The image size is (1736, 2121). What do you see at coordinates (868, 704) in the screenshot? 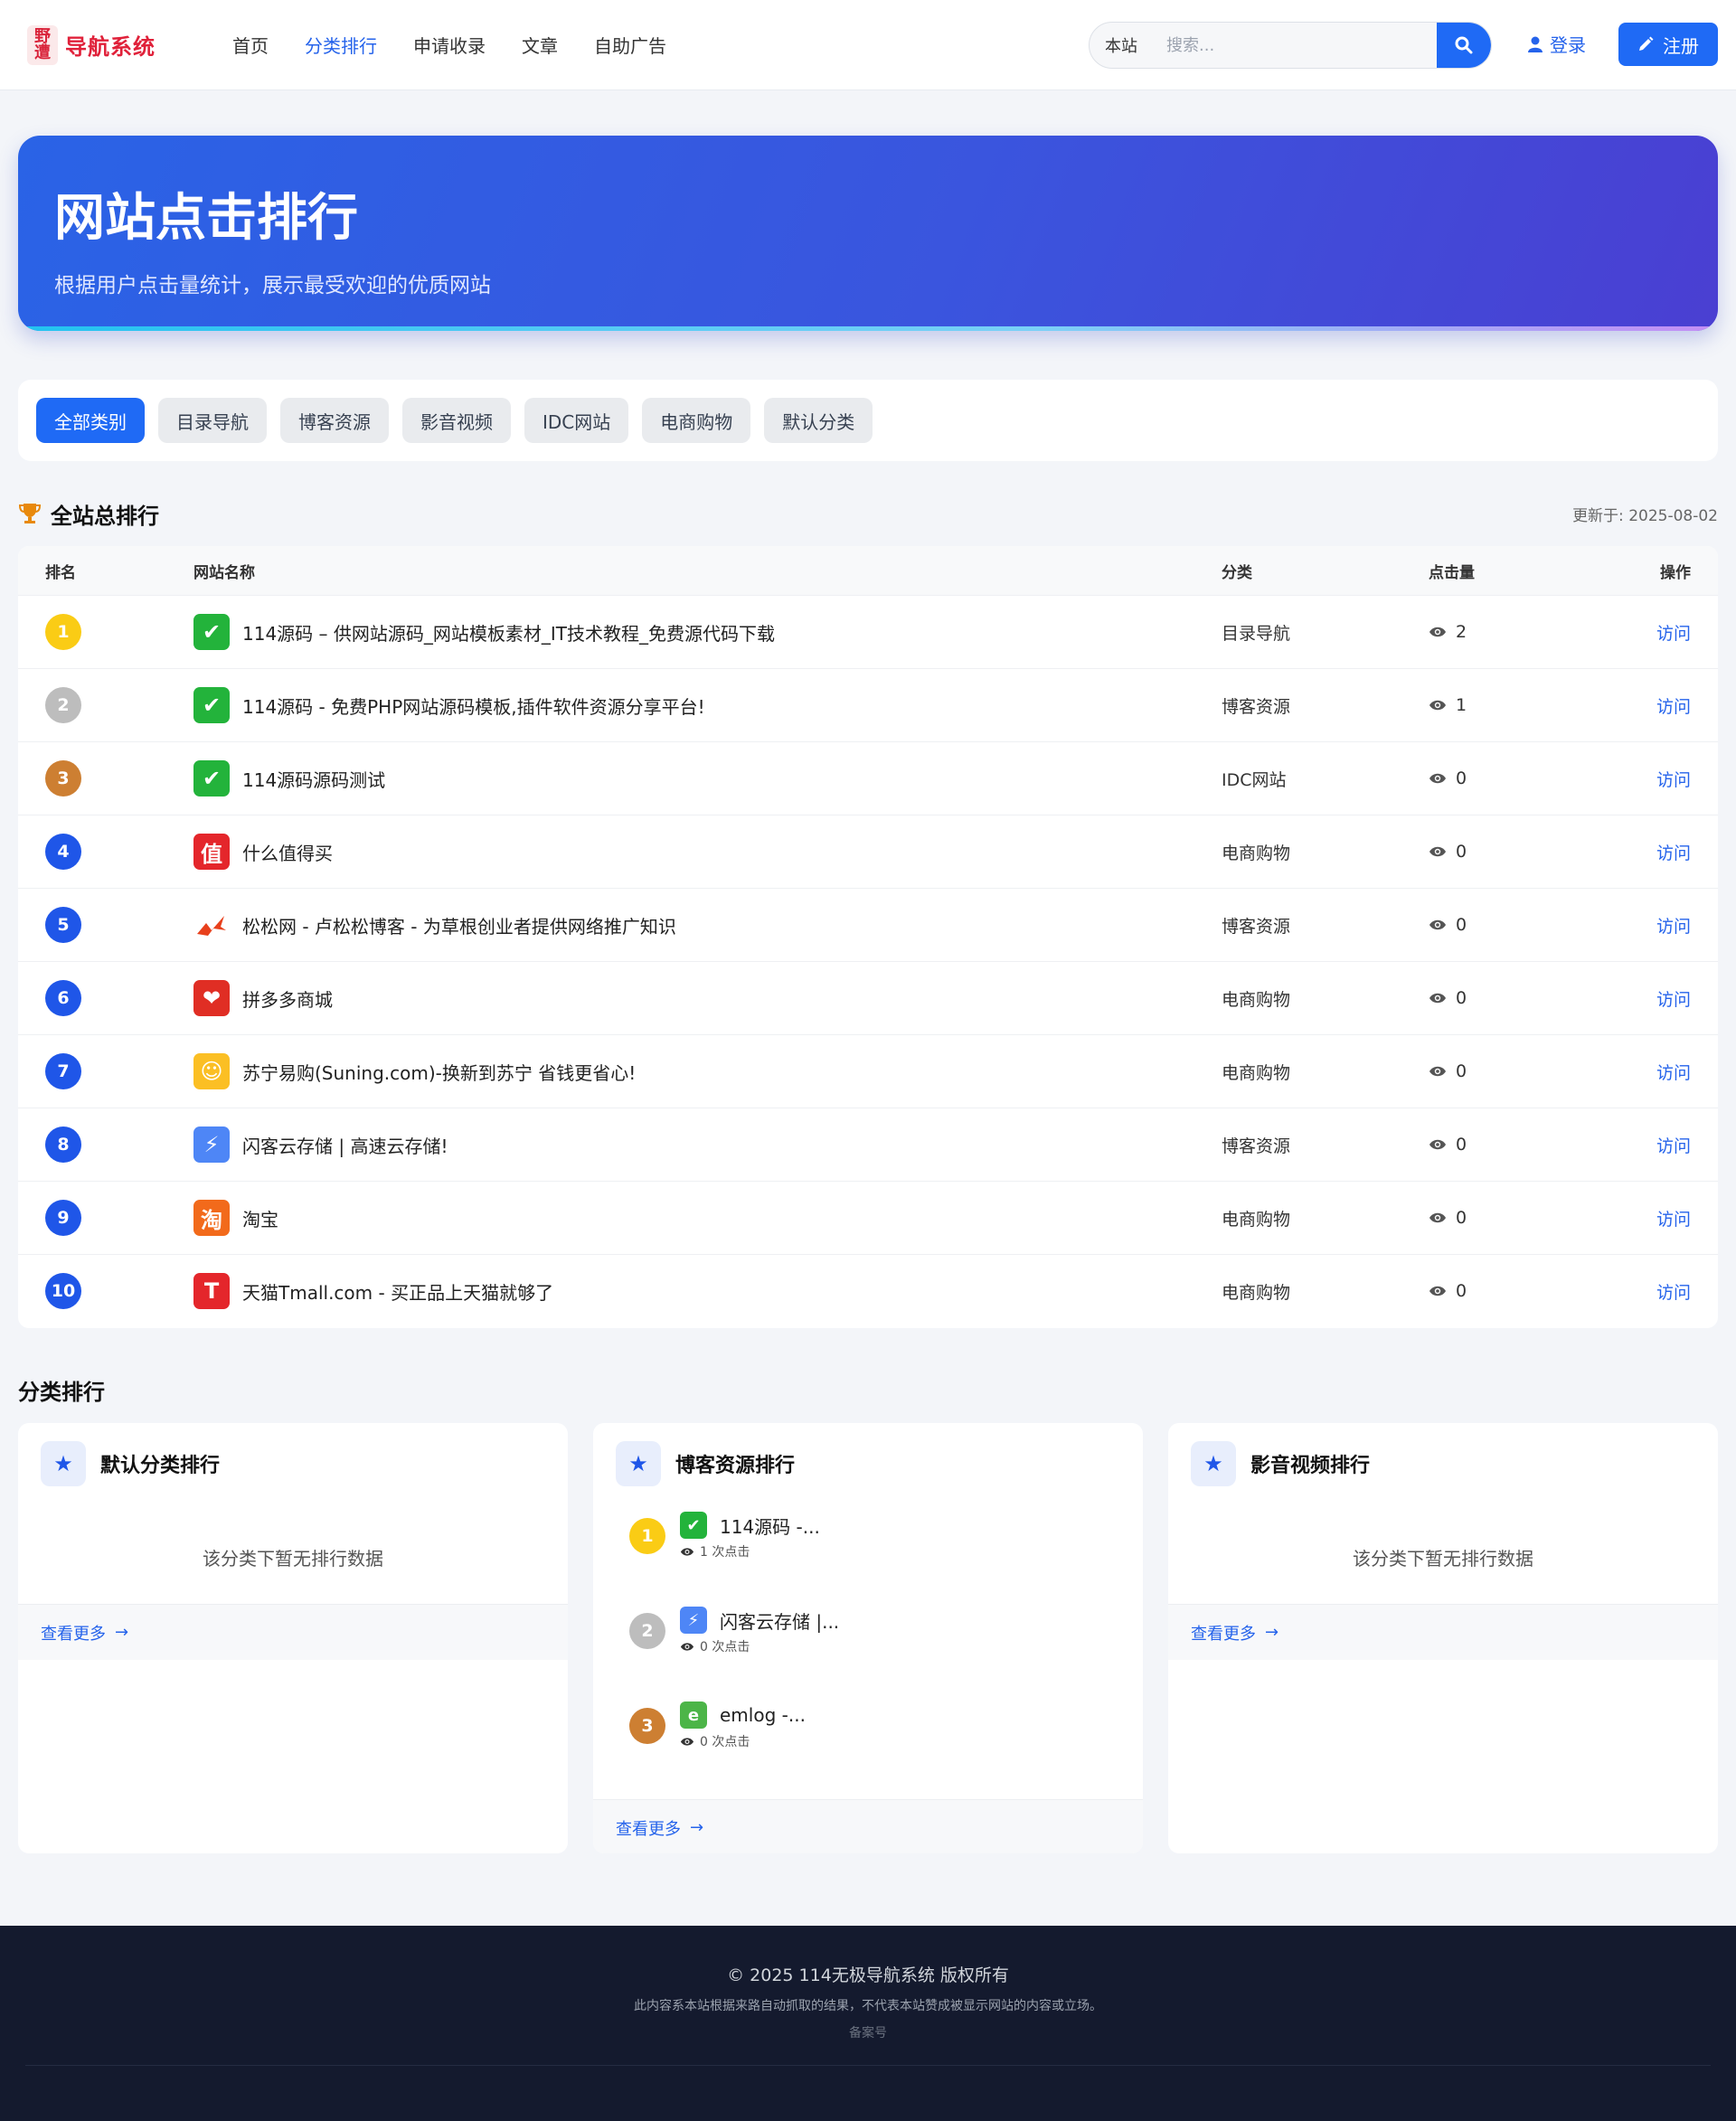
I see `table-row: 2 ✔ 114源码 - 免费PHP网站源码模板,插件软件资源分享平台! 博客资源 1 访问` at bounding box center [868, 704].